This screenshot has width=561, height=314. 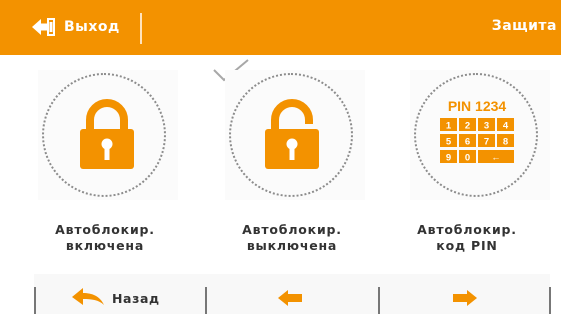 I want to click on lock-open-icon, so click(x=292, y=134).